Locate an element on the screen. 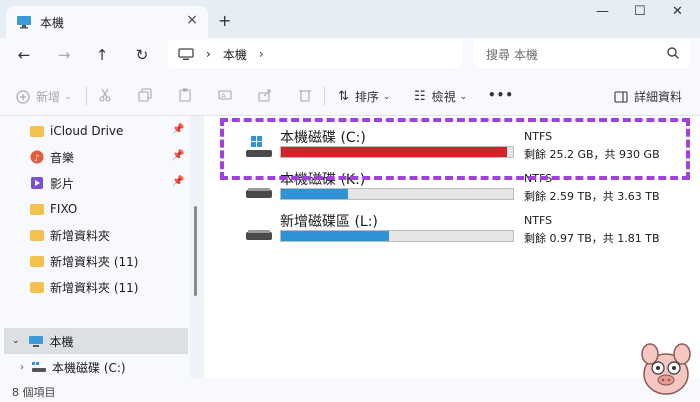 The width and height of the screenshot is (700, 402). sidebar-item-new-folder: 新增資料夾 is located at coordinates (96, 235).